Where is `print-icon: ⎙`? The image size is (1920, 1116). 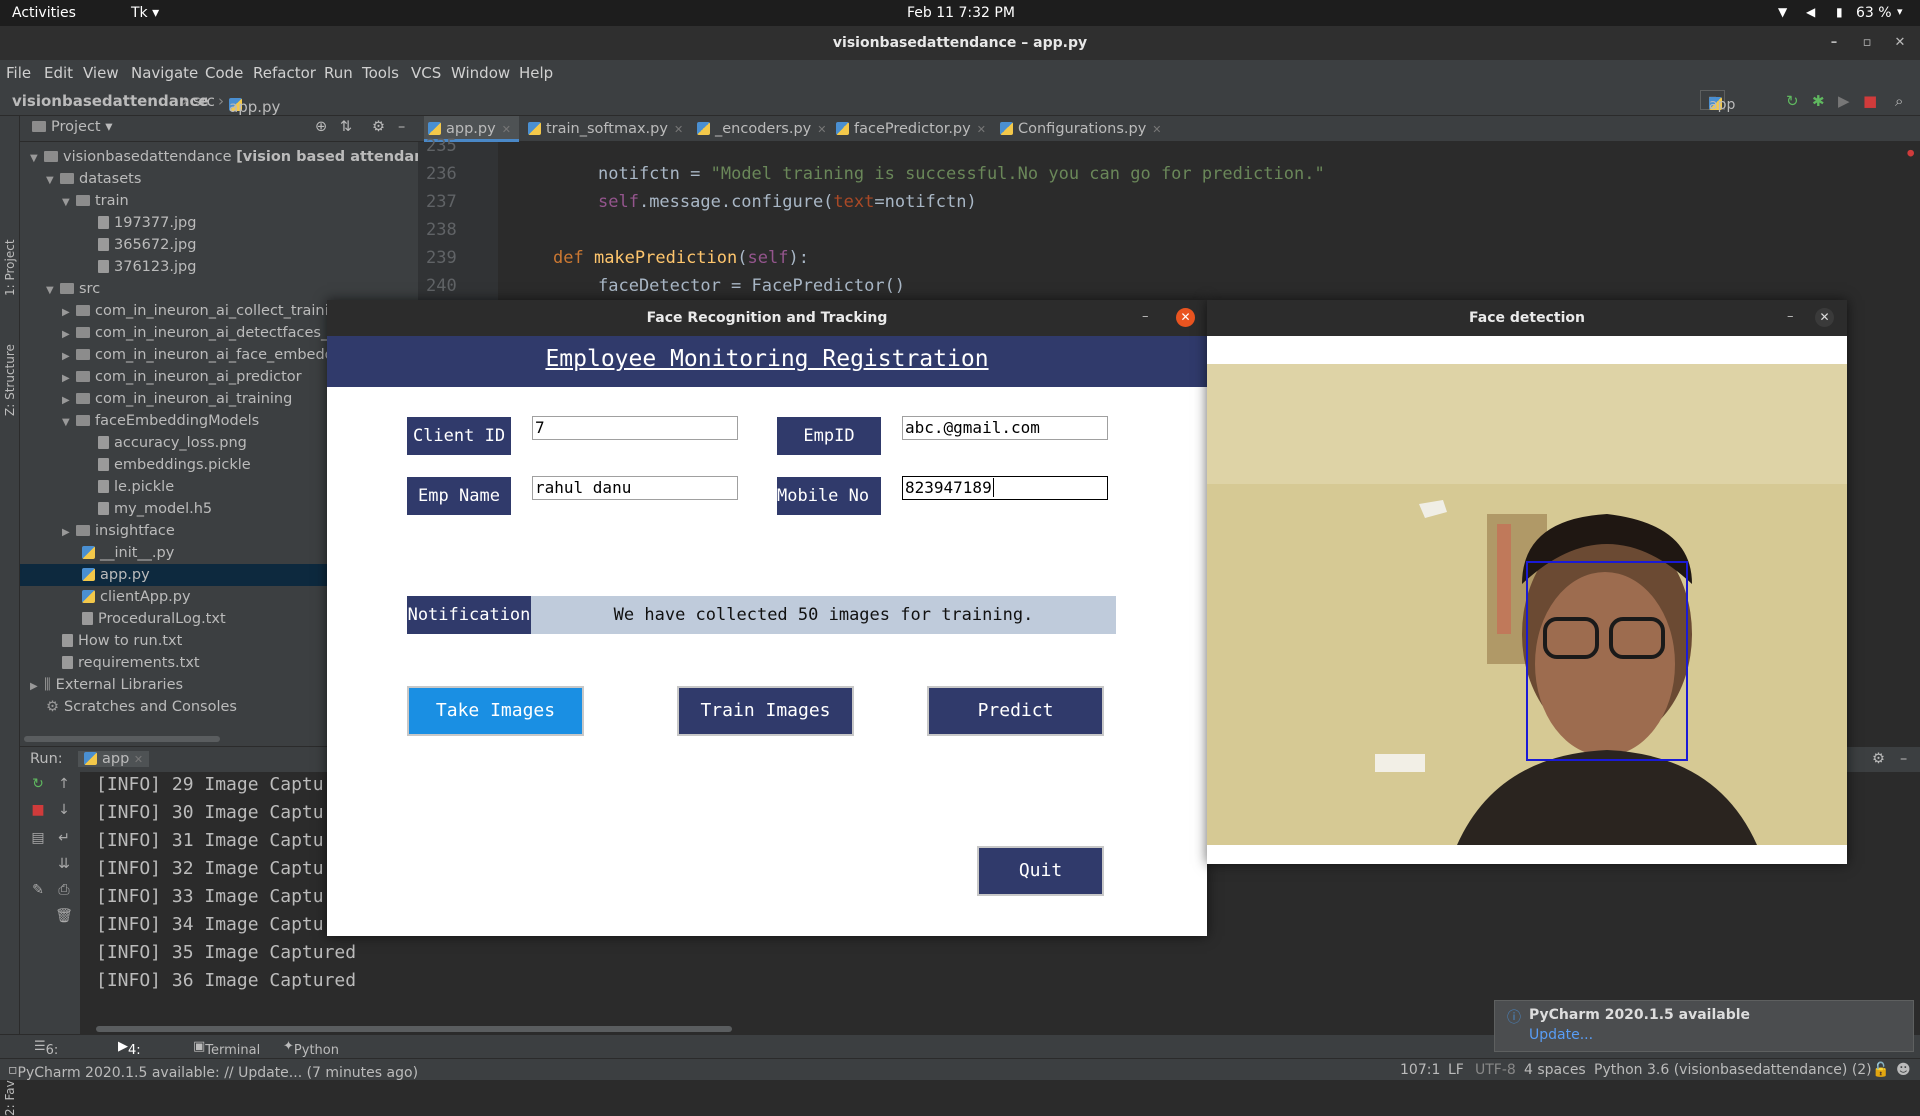
print-icon: ⎙ is located at coordinates (64, 892).